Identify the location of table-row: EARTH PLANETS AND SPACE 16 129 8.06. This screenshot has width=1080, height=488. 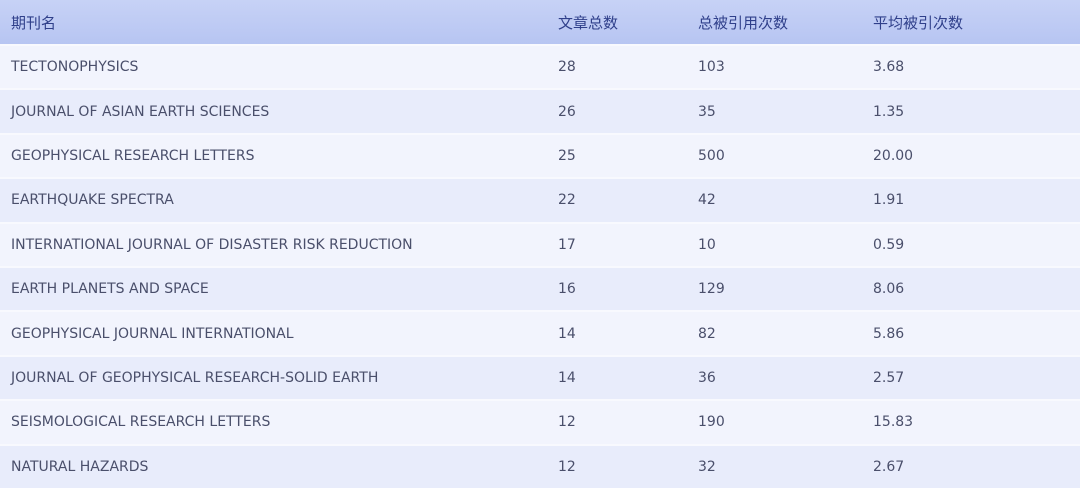
(540, 288).